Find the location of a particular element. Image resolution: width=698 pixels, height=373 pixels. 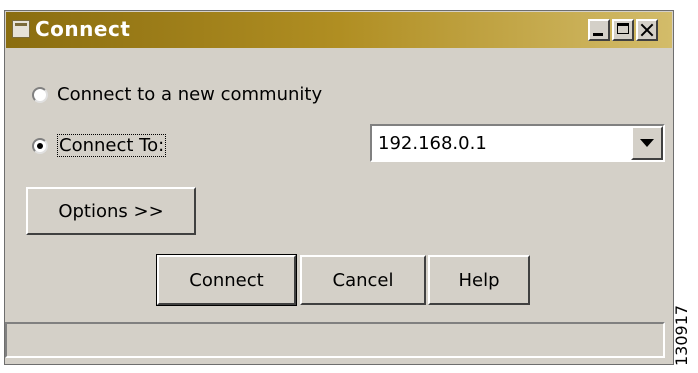

connect-to-option: Connect To: is located at coordinates (99, 145).